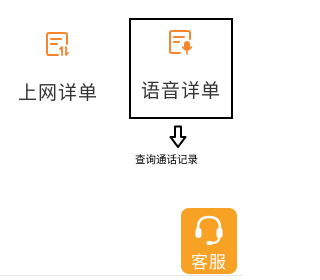 This screenshot has width=320, height=280. What do you see at coordinates (181, 42) in the screenshot?
I see `voice-list-icon` at bounding box center [181, 42].